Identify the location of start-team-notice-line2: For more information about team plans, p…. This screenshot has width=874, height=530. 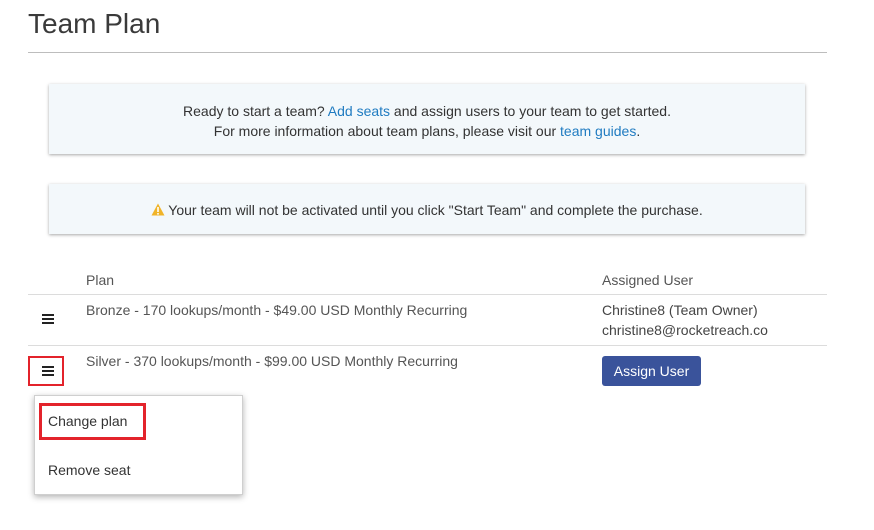
(427, 131).